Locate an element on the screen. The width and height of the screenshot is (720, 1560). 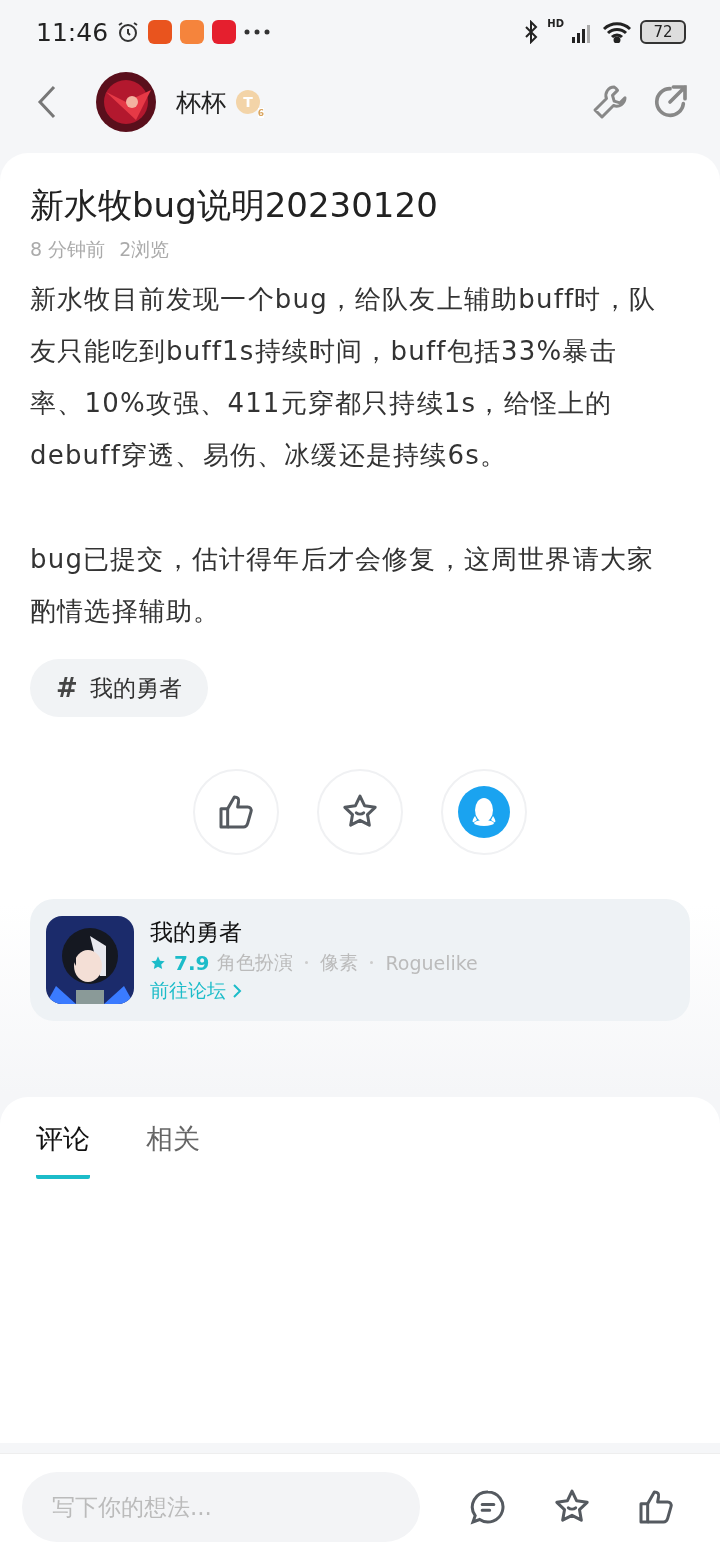
back-icon is located at coordinates (47, 102).